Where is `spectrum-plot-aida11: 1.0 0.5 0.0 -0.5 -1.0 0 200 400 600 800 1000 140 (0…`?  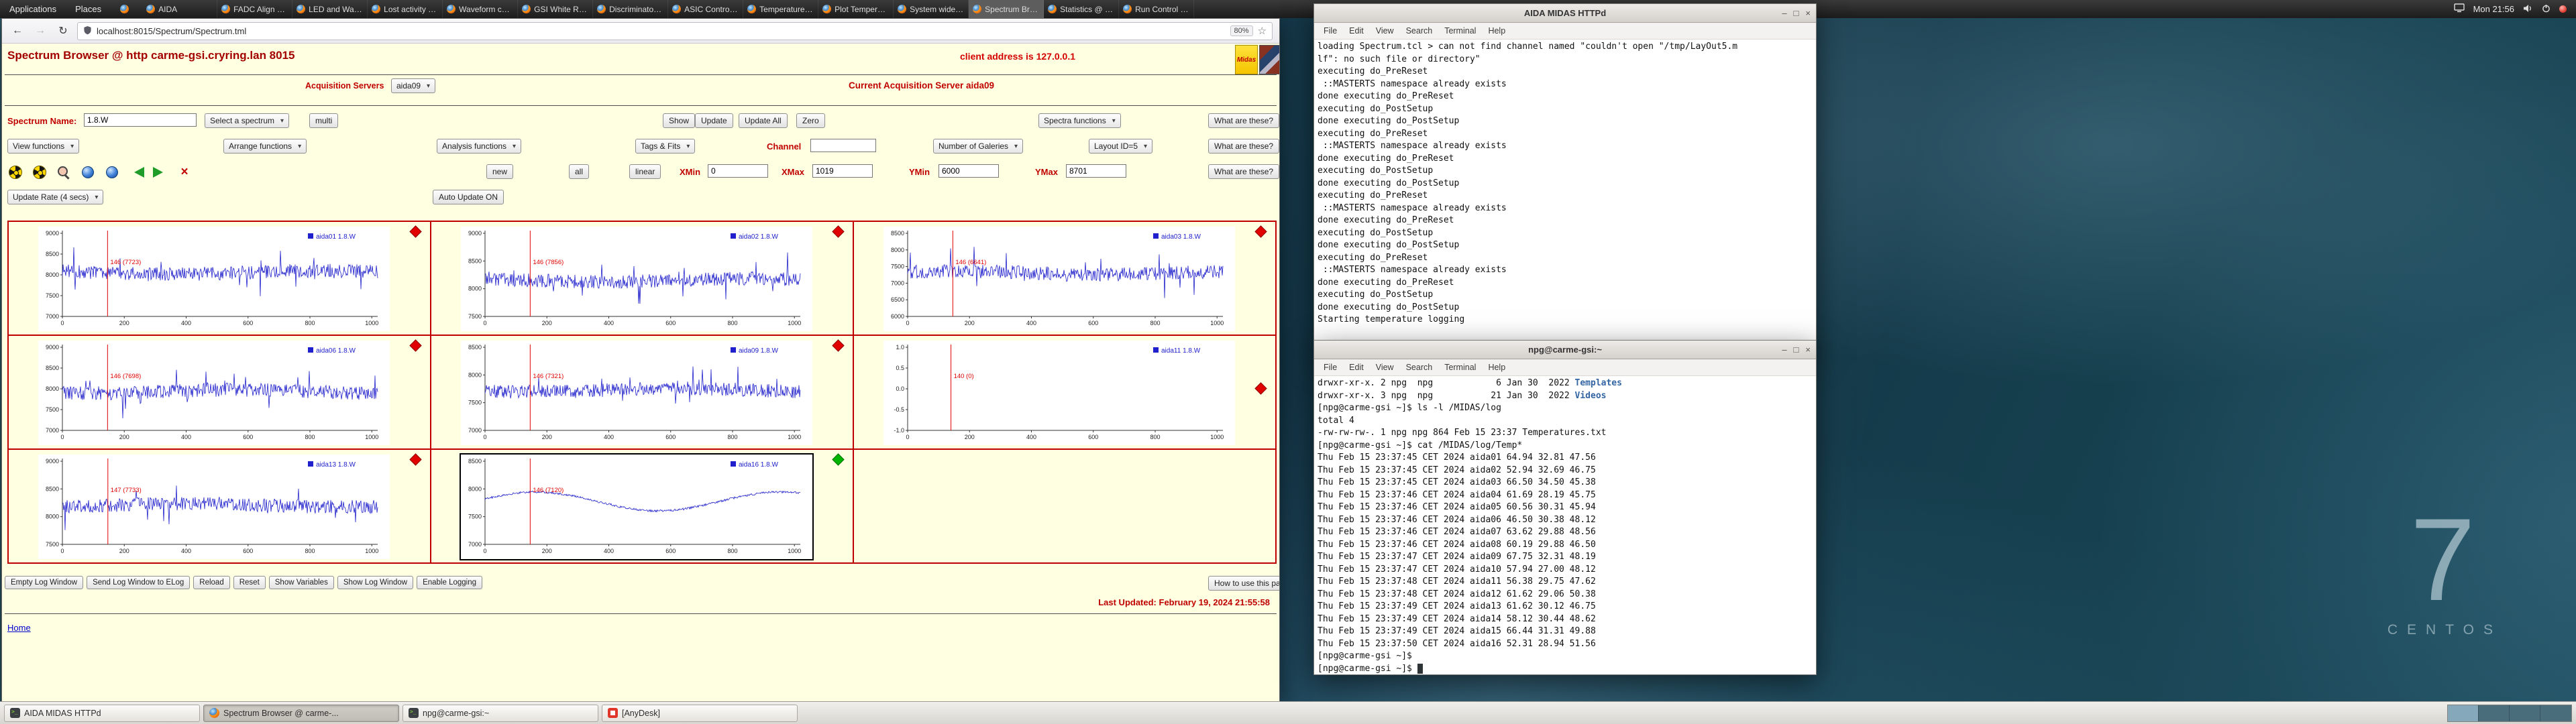 spectrum-plot-aida11: 1.0 0.5 0.0 -0.5 -1.0 0 200 400 600 800 1000 140 (0… is located at coordinates (1059, 393).